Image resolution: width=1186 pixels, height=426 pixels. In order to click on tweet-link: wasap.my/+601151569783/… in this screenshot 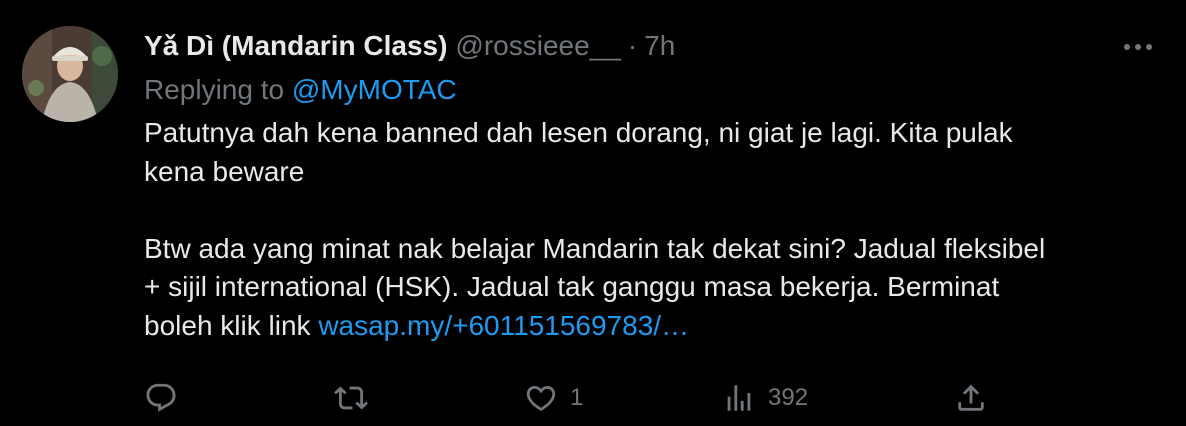, I will do `click(503, 325)`.